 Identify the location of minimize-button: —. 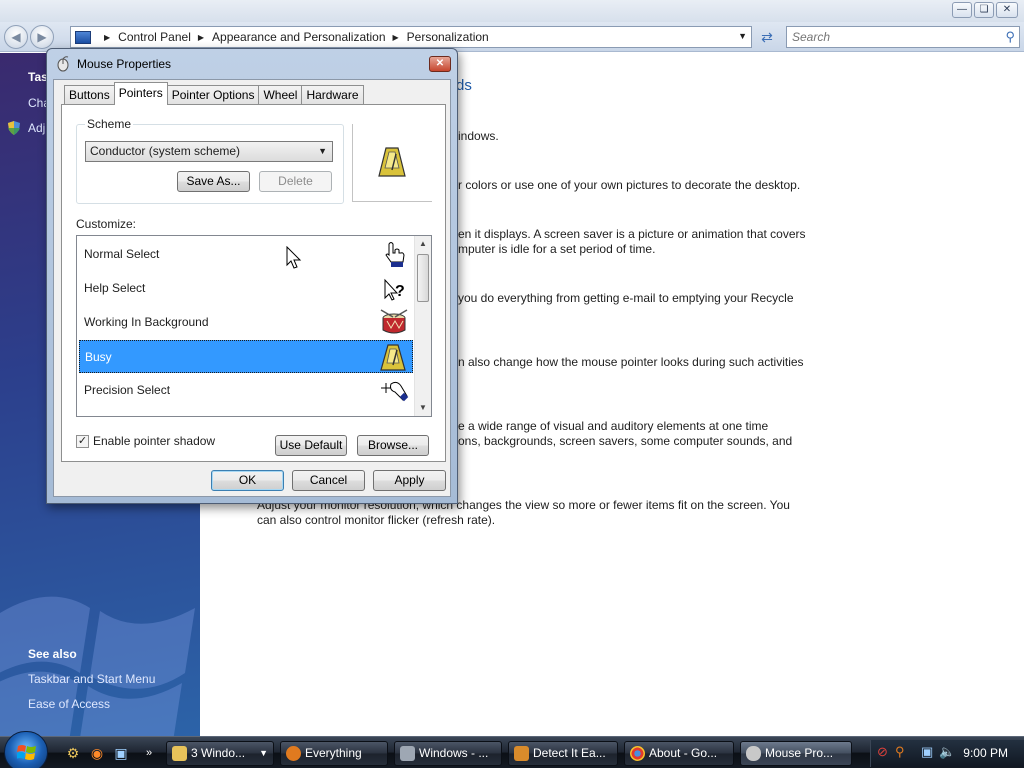
(962, 10).